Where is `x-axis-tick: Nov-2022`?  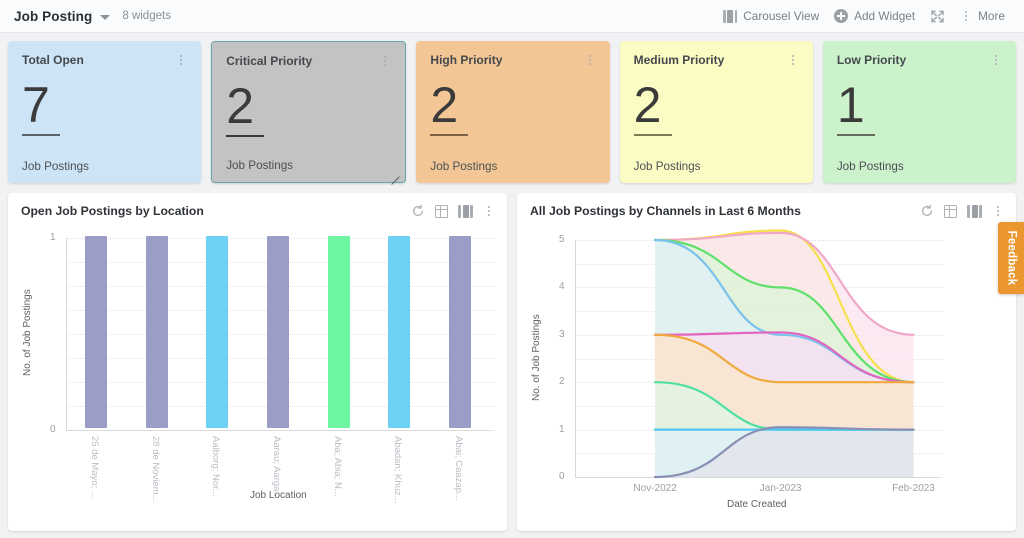 x-axis-tick: Nov-2022 is located at coordinates (655, 488).